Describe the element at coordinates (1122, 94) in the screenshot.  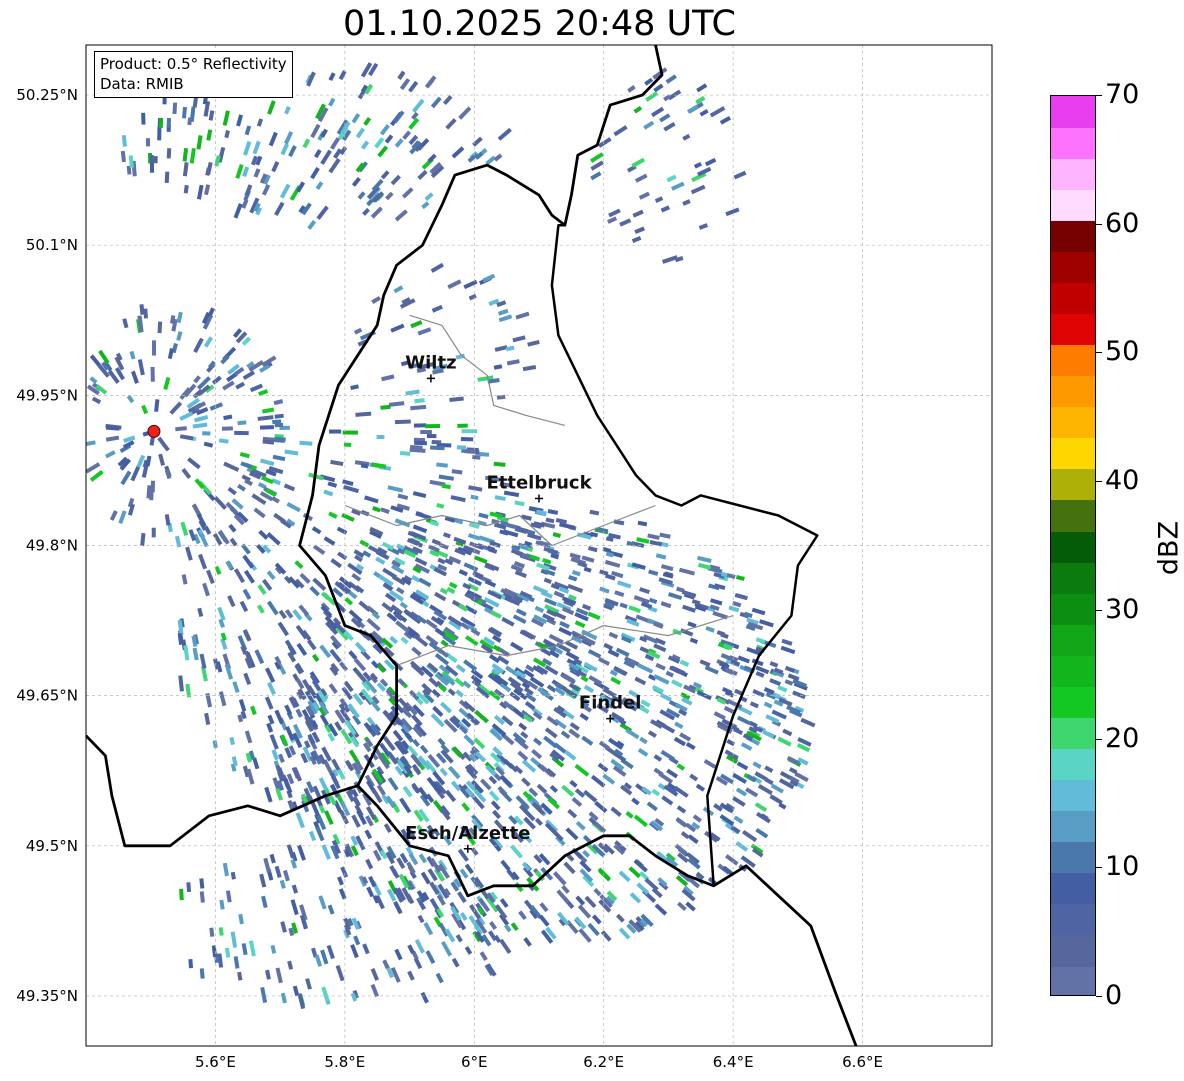
I see `colorbar-tick-label: 70` at that location.